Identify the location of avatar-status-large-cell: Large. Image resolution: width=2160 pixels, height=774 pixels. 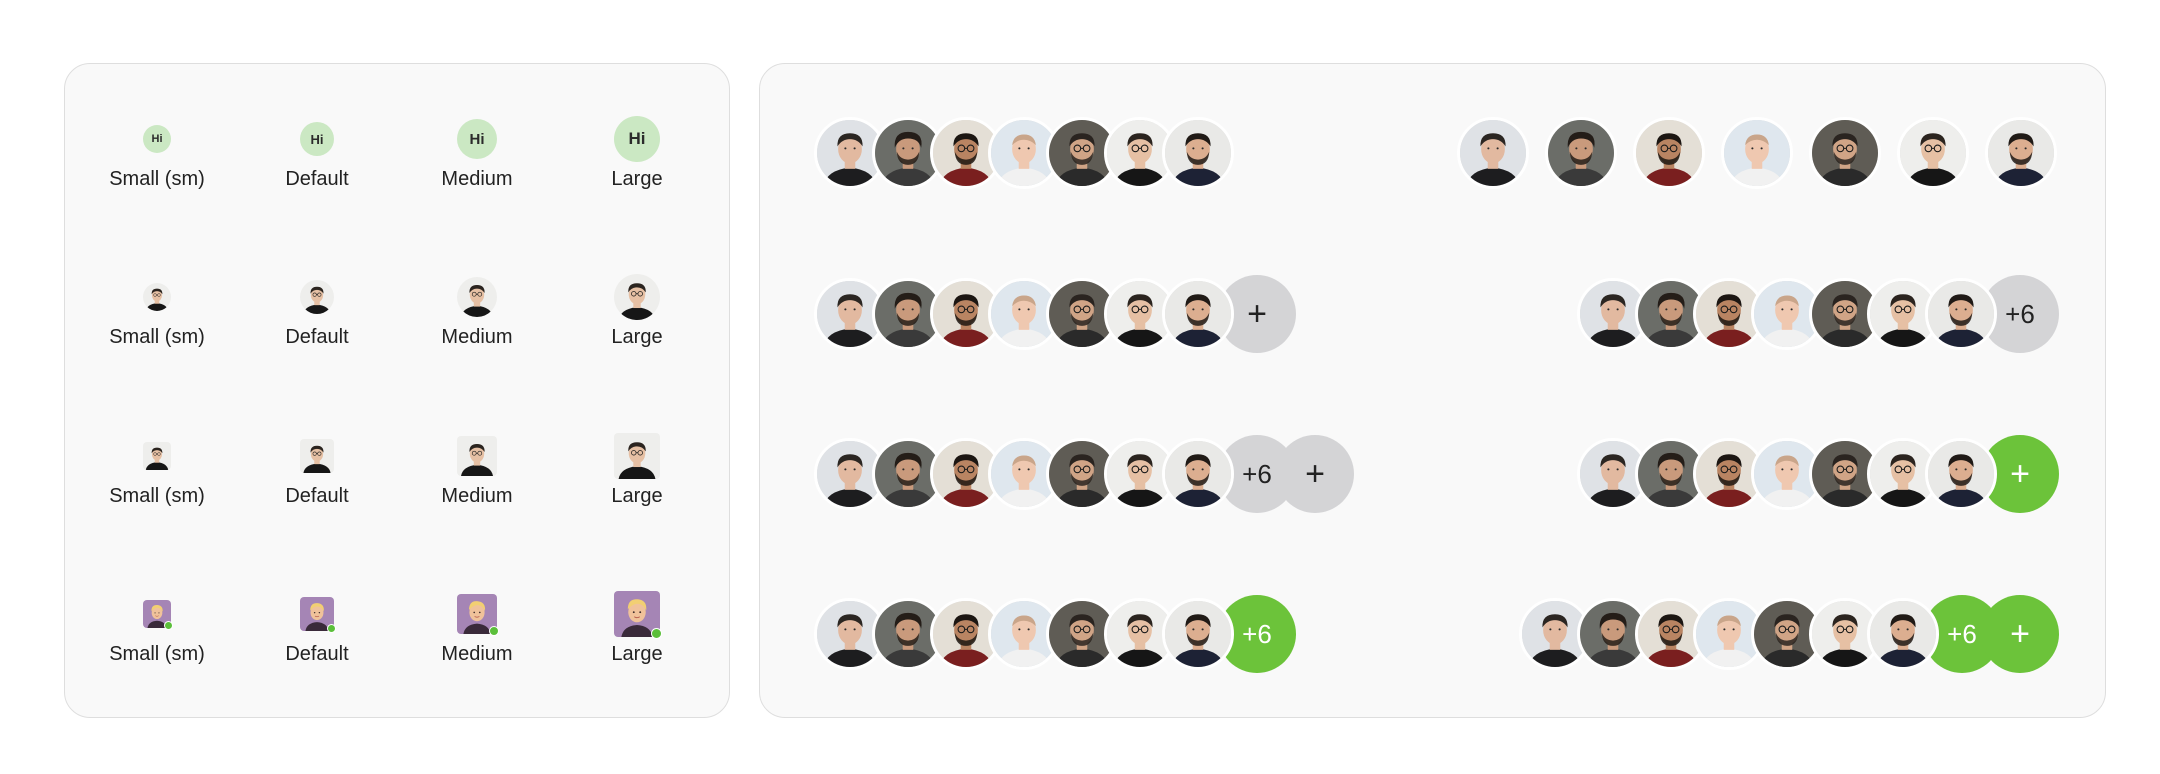
(637, 628).